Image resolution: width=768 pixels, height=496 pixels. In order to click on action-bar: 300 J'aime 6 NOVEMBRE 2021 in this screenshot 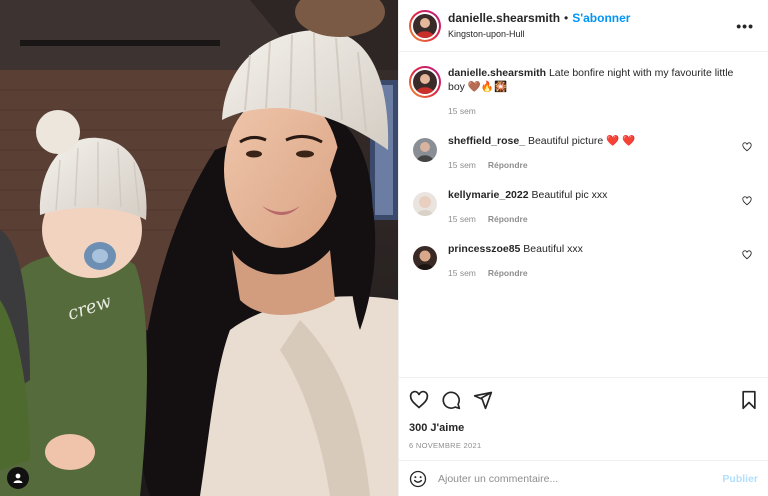, I will do `click(583, 418)`.